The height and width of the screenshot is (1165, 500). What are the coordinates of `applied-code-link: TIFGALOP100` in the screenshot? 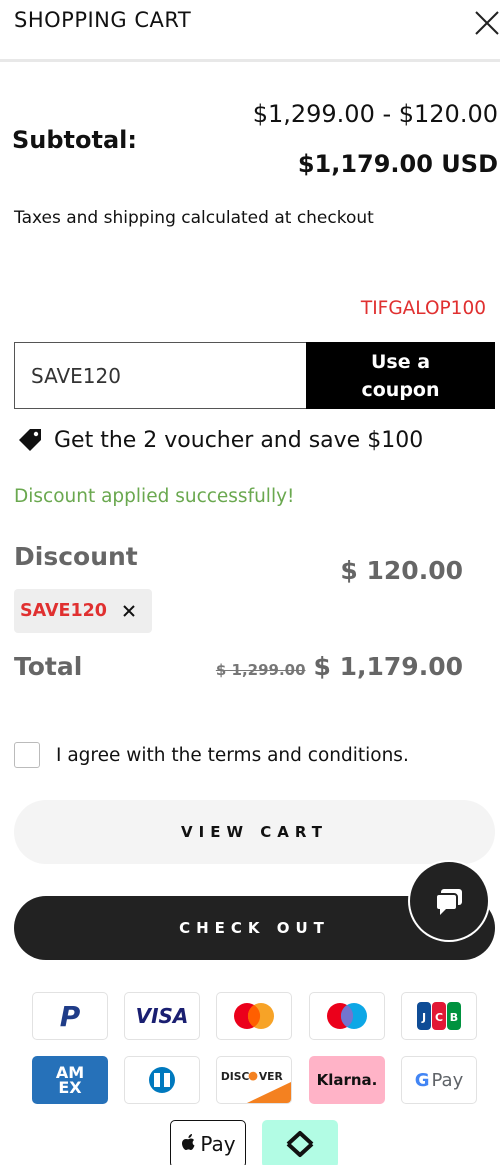 It's located at (423, 308).